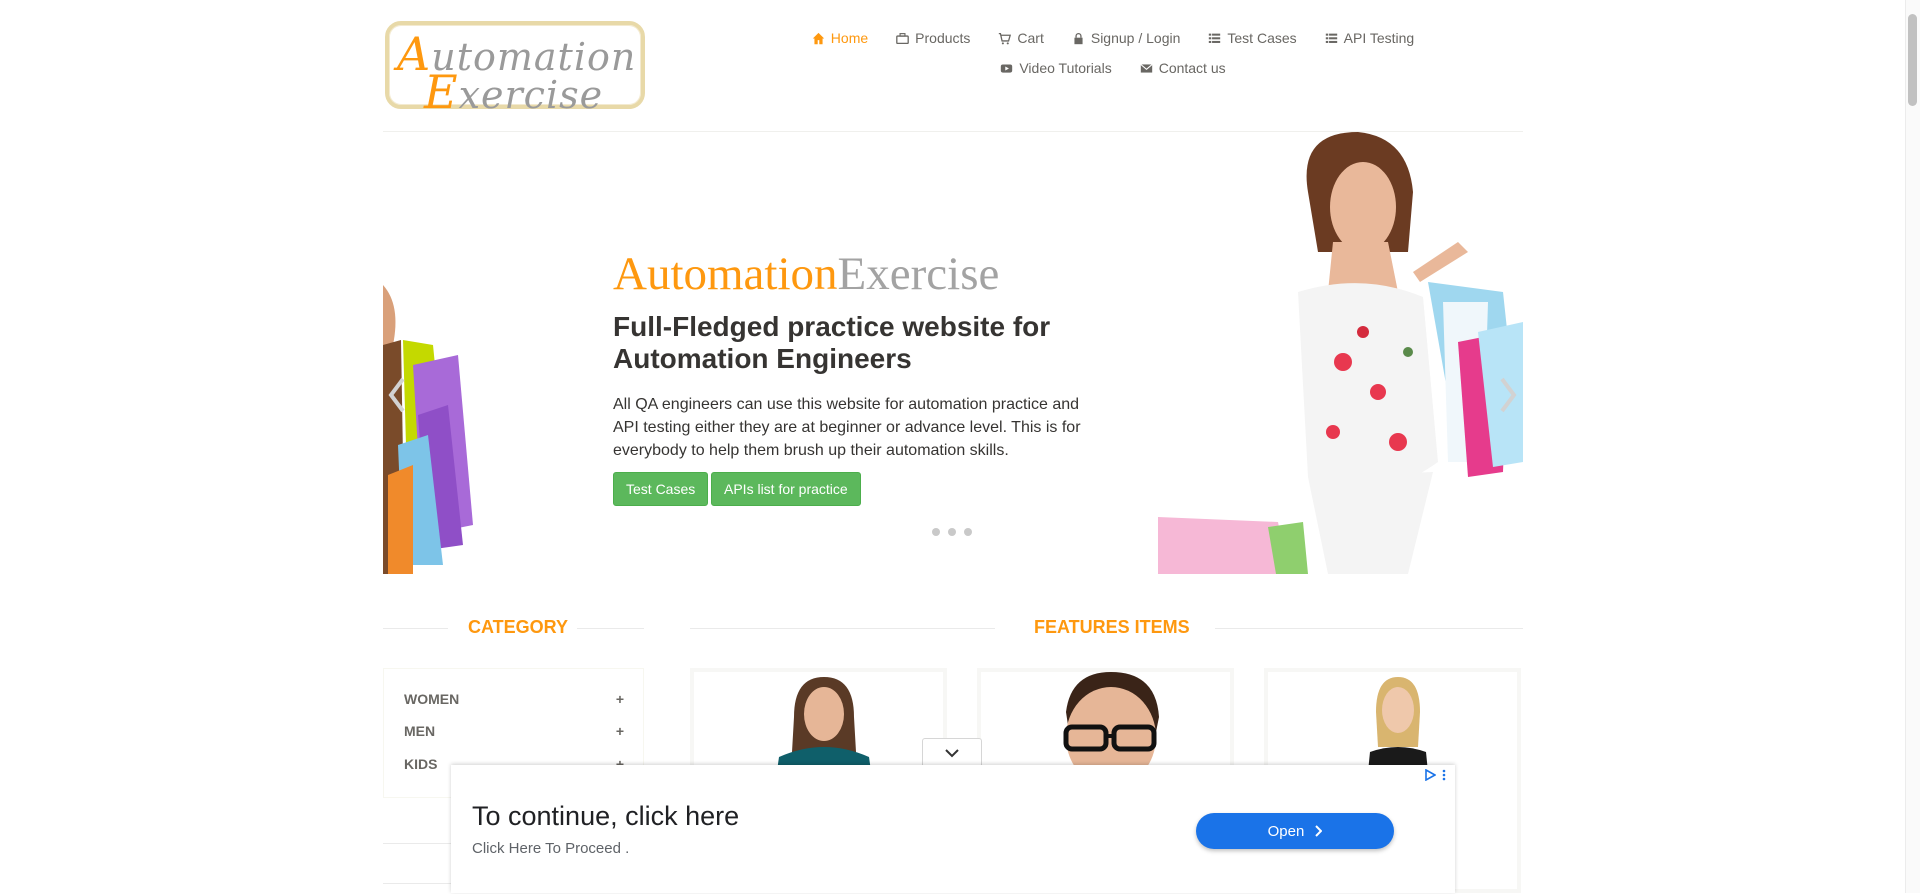  What do you see at coordinates (1369, 628) in the screenshot?
I see `features-title-rule-right` at bounding box center [1369, 628].